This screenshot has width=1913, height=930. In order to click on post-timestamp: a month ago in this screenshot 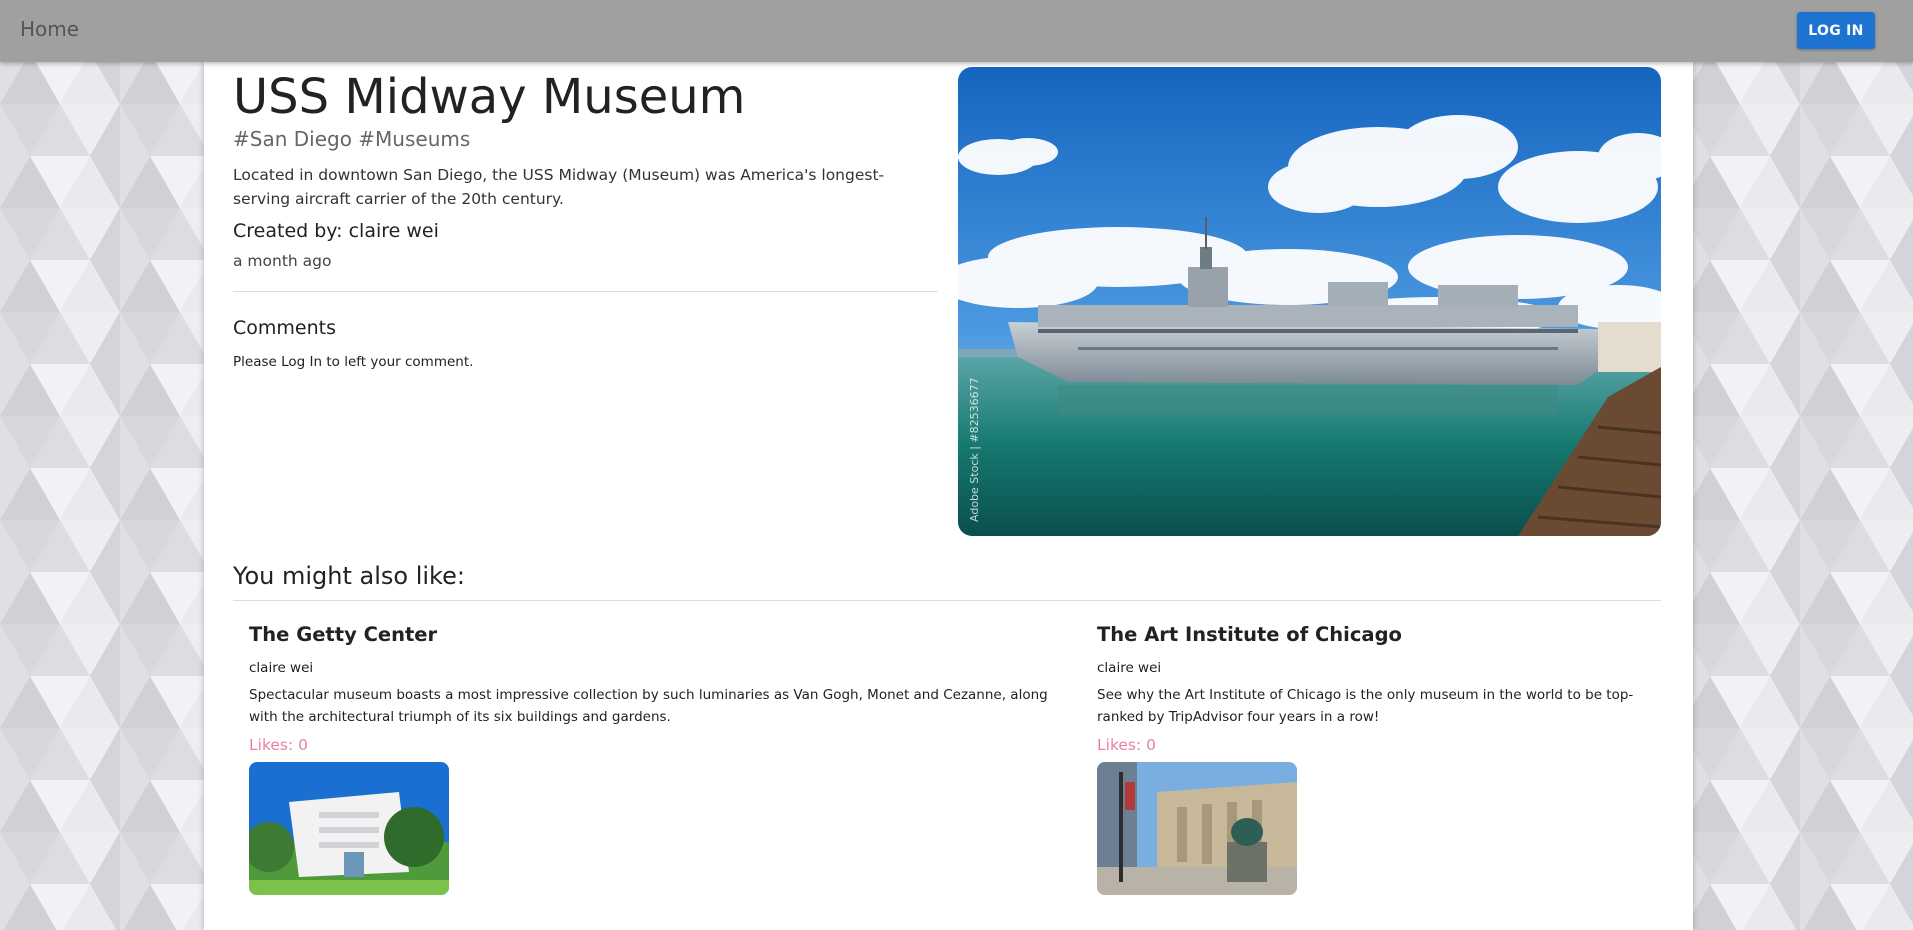, I will do `click(282, 261)`.